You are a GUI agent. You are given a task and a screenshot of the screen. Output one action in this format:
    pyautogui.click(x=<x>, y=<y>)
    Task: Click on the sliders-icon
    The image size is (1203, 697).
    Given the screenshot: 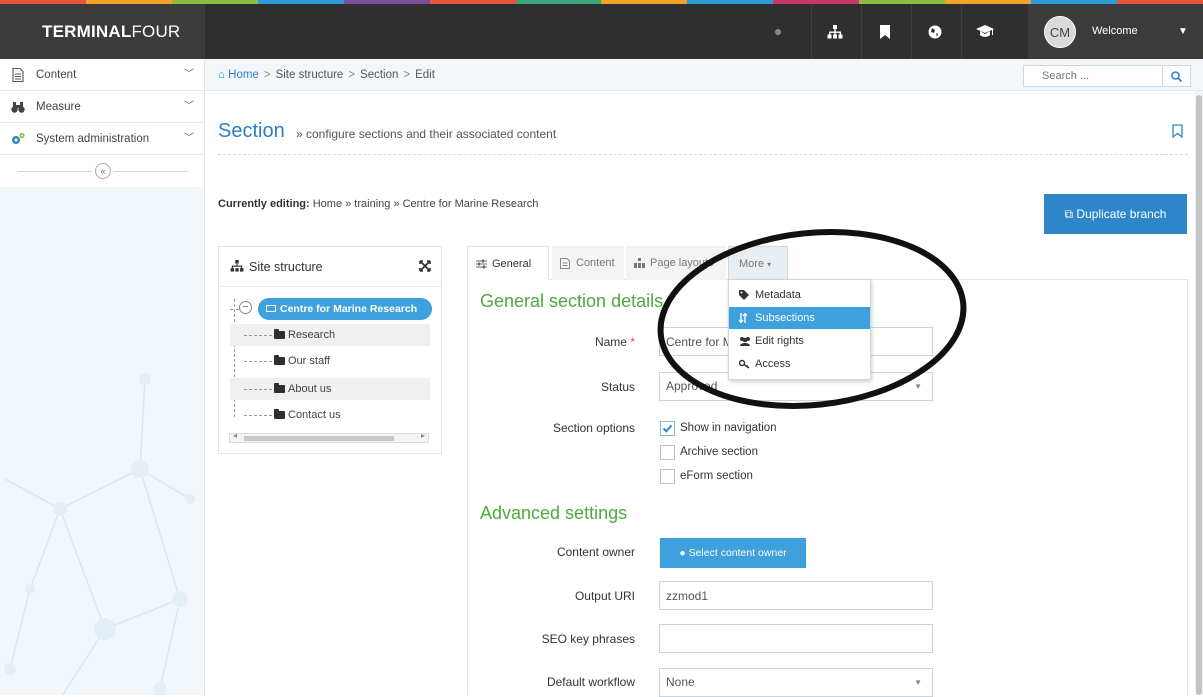 What is the action you would take?
    pyautogui.click(x=481, y=264)
    